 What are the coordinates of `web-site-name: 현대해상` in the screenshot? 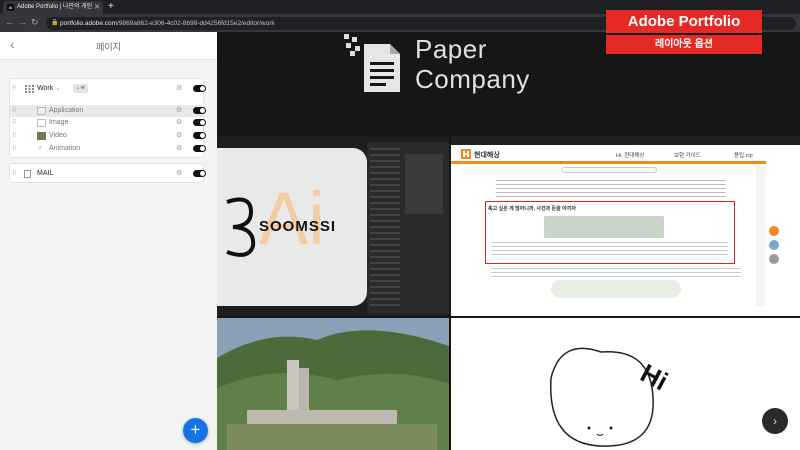 It's located at (487, 155).